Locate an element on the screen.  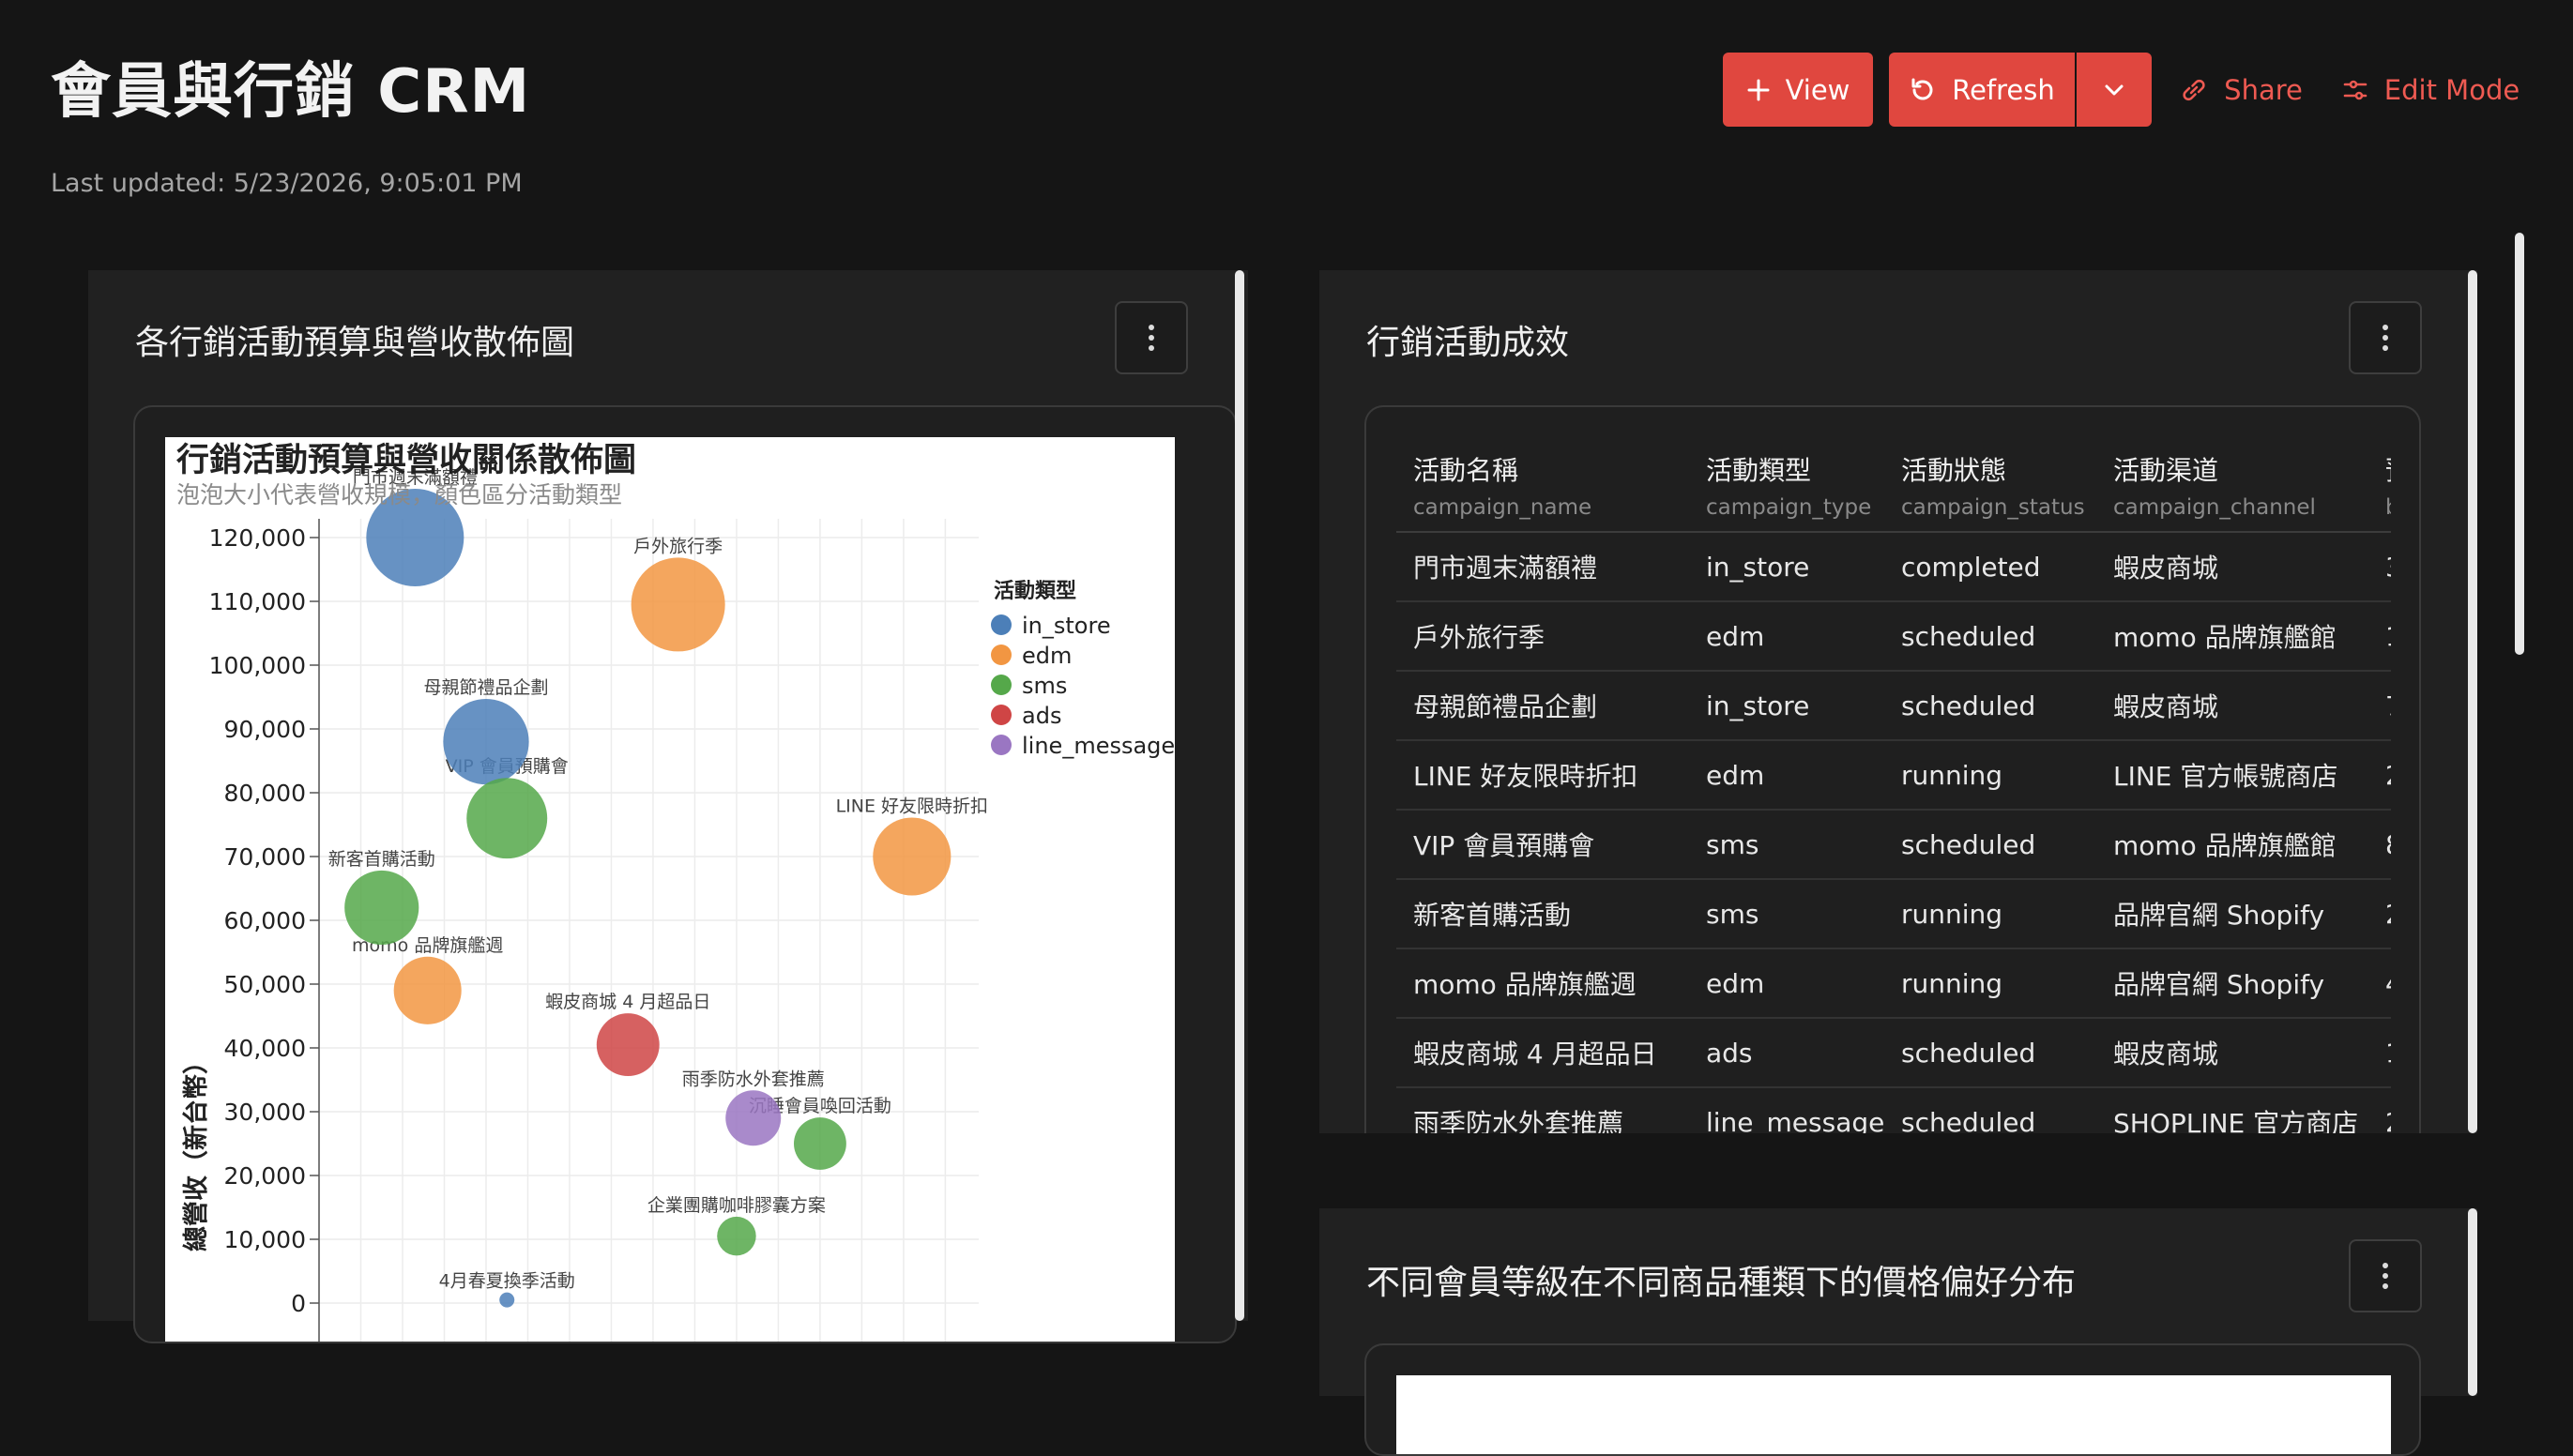
share-button: Share is located at coordinates (2241, 90).